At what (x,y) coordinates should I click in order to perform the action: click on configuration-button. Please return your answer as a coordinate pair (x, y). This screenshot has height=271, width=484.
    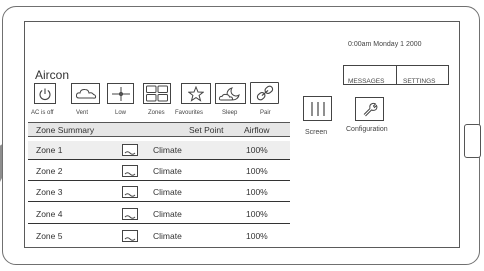
    Looking at the image, I should click on (369, 109).